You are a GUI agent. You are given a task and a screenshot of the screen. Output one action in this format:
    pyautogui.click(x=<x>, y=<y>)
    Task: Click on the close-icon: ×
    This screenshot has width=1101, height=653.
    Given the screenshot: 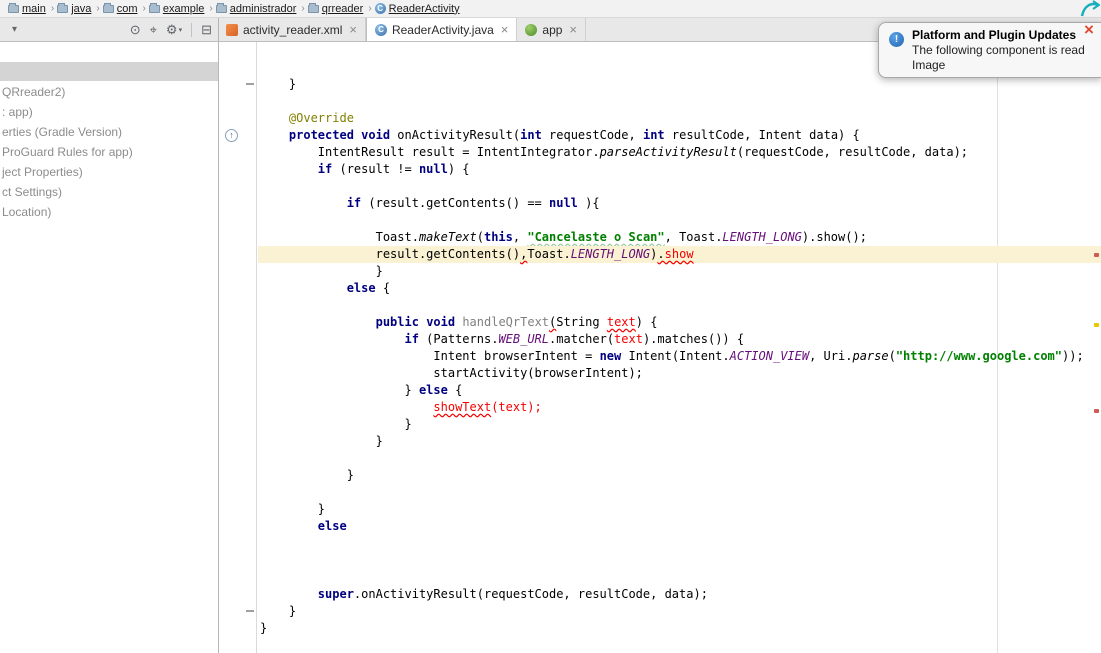 What is the action you would take?
    pyautogui.click(x=1089, y=30)
    